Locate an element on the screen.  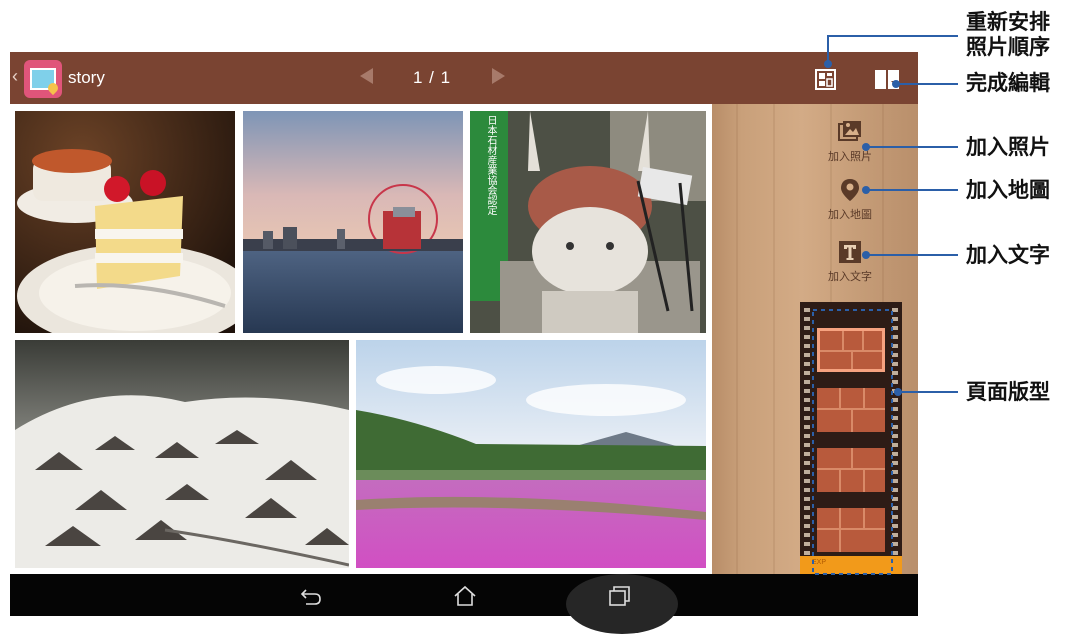
callout-add-text: 加入文字 is located at coordinates (1008, 255).